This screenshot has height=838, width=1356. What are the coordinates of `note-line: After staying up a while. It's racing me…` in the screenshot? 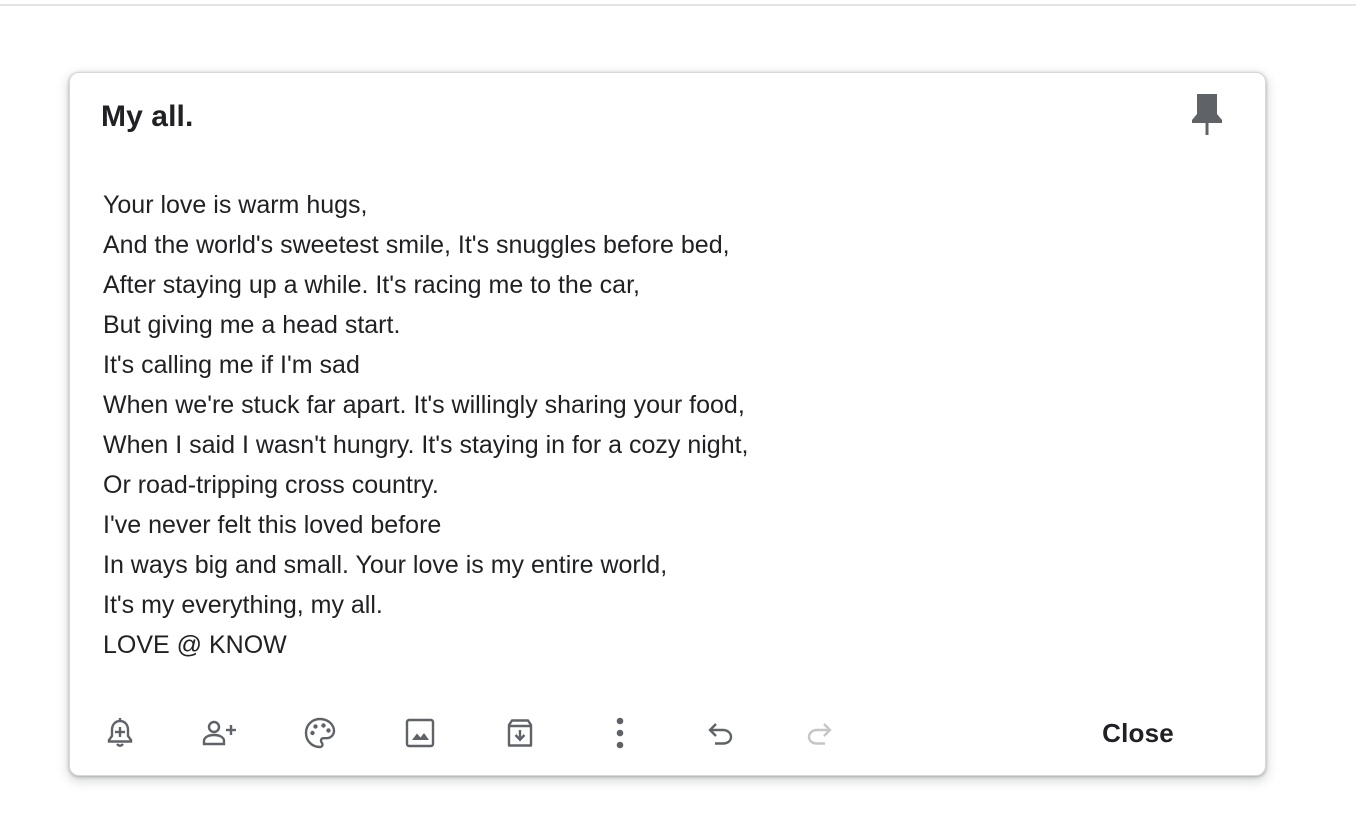 It's located at (371, 285).